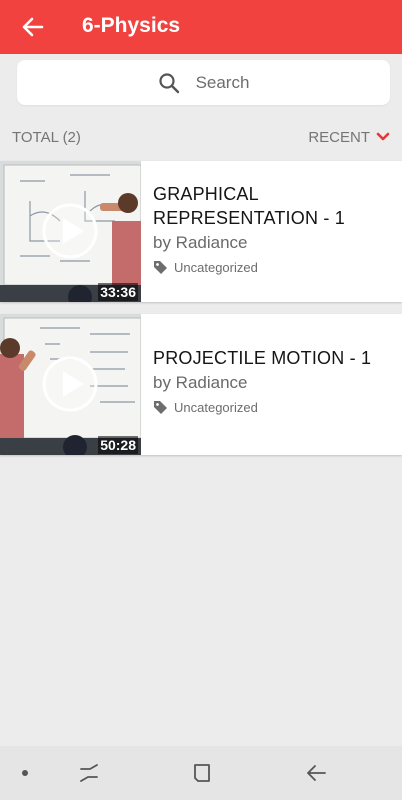  I want to click on chevron-down-icon, so click(383, 136).